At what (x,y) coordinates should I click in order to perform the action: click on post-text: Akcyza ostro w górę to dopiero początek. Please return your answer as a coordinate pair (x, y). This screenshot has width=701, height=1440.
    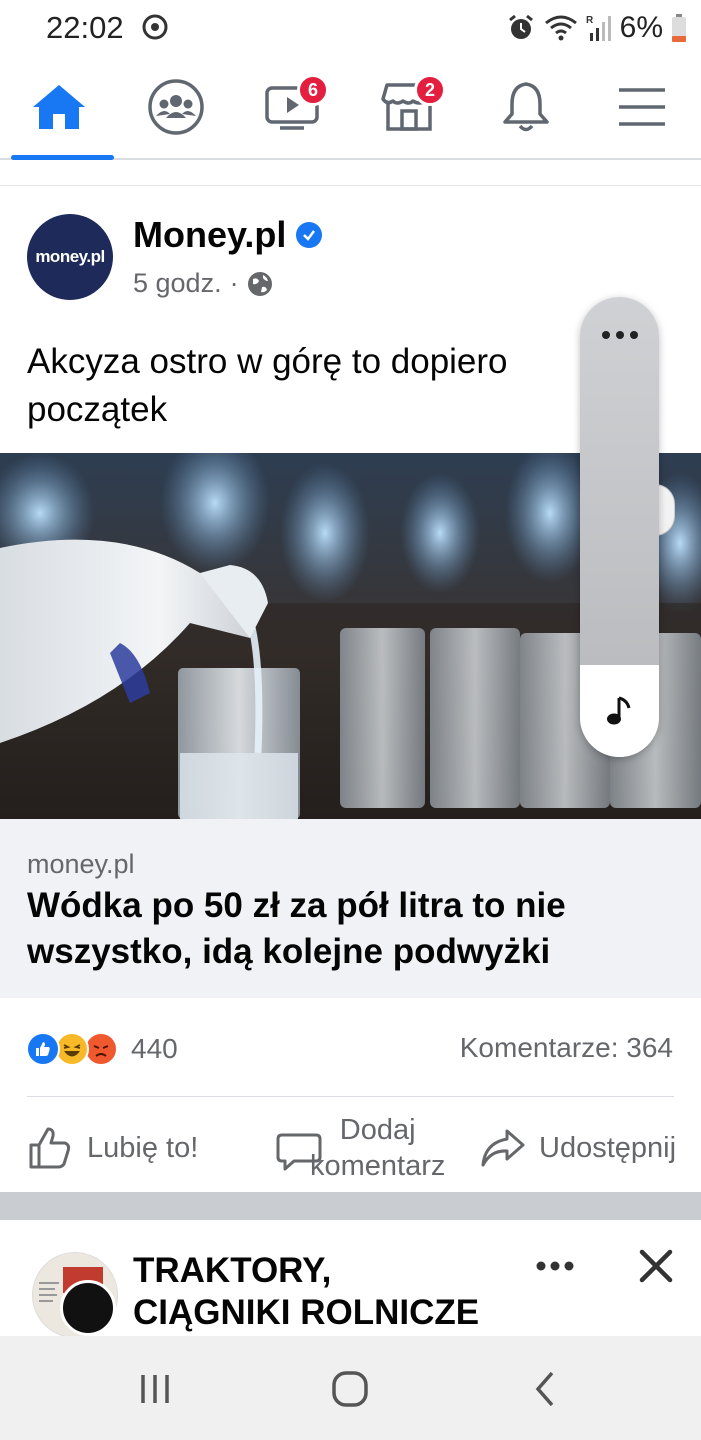
    Looking at the image, I should click on (267, 385).